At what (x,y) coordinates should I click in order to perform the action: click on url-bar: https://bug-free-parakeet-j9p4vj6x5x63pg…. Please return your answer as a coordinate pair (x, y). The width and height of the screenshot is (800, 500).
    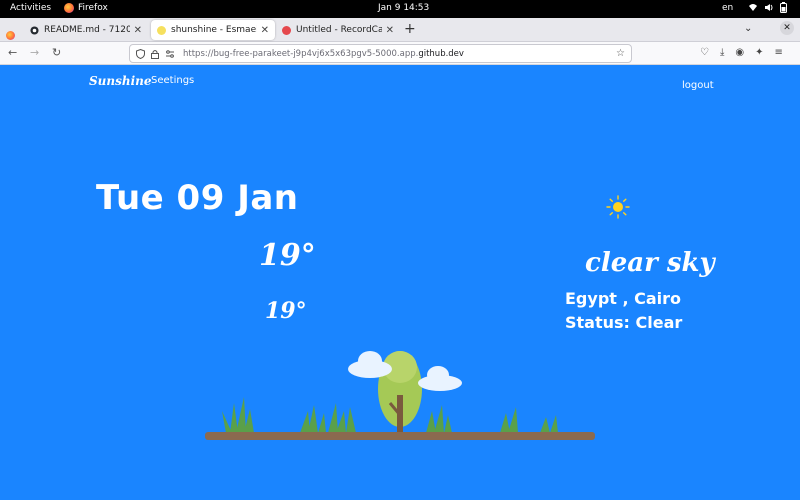
    Looking at the image, I should click on (380, 53).